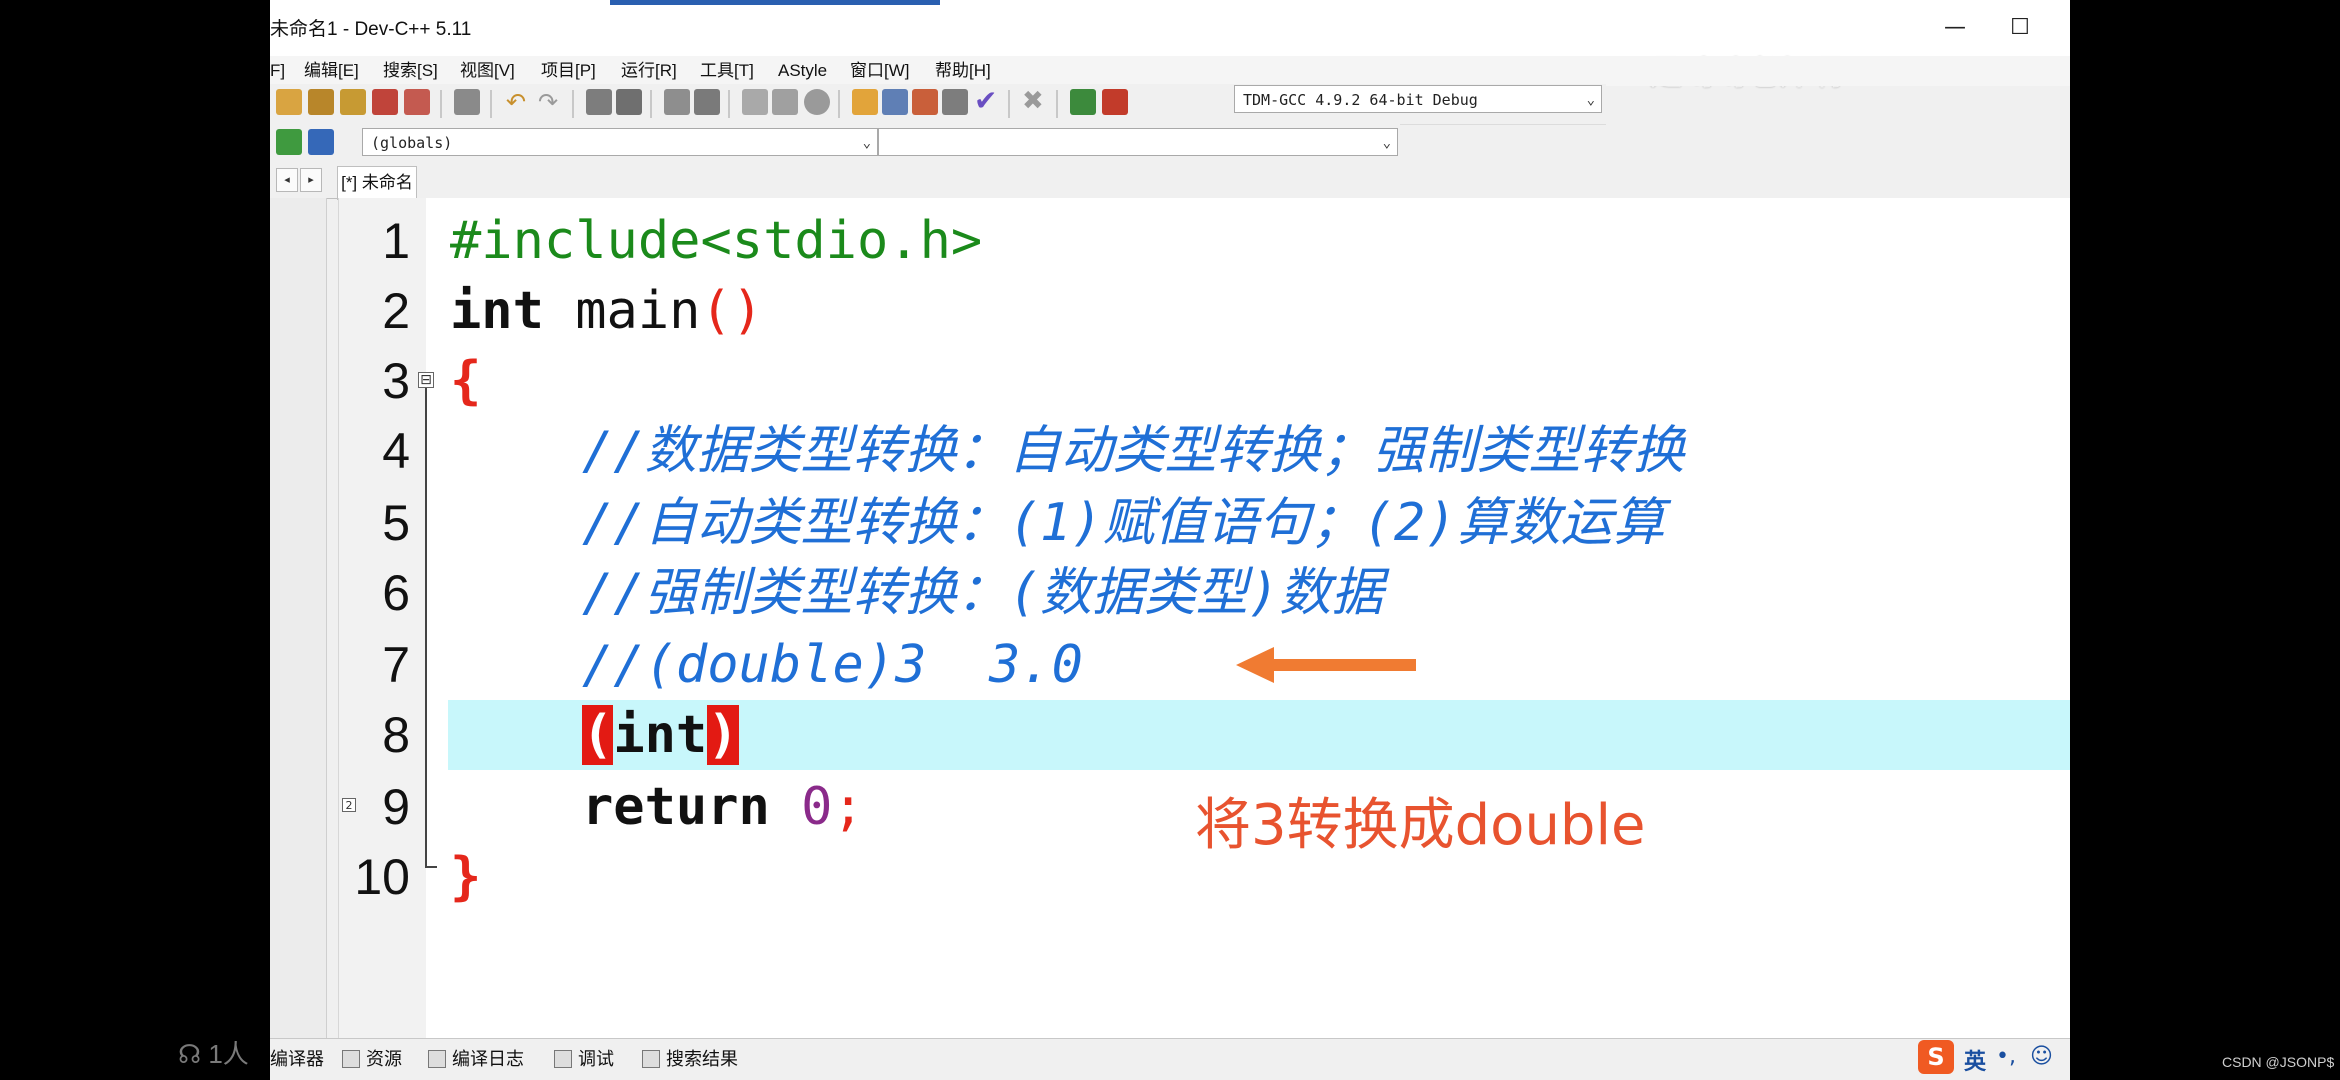 This screenshot has height=1080, width=2340. What do you see at coordinates (311, 180) in the screenshot?
I see `tab-scroll-right-button: ▸` at bounding box center [311, 180].